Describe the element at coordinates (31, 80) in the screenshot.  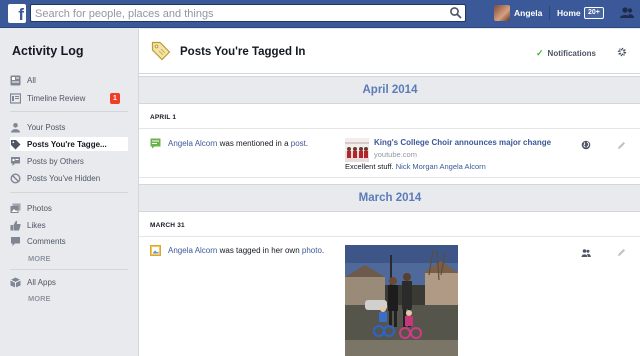
I see `sidebar-item-label: All` at that location.